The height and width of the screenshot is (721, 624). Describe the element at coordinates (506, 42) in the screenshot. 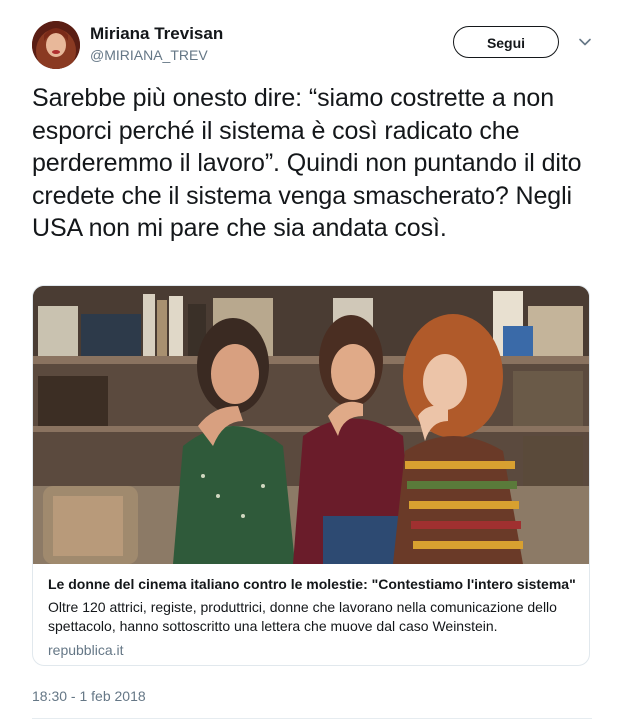

I see `follow-button: Segui` at that location.